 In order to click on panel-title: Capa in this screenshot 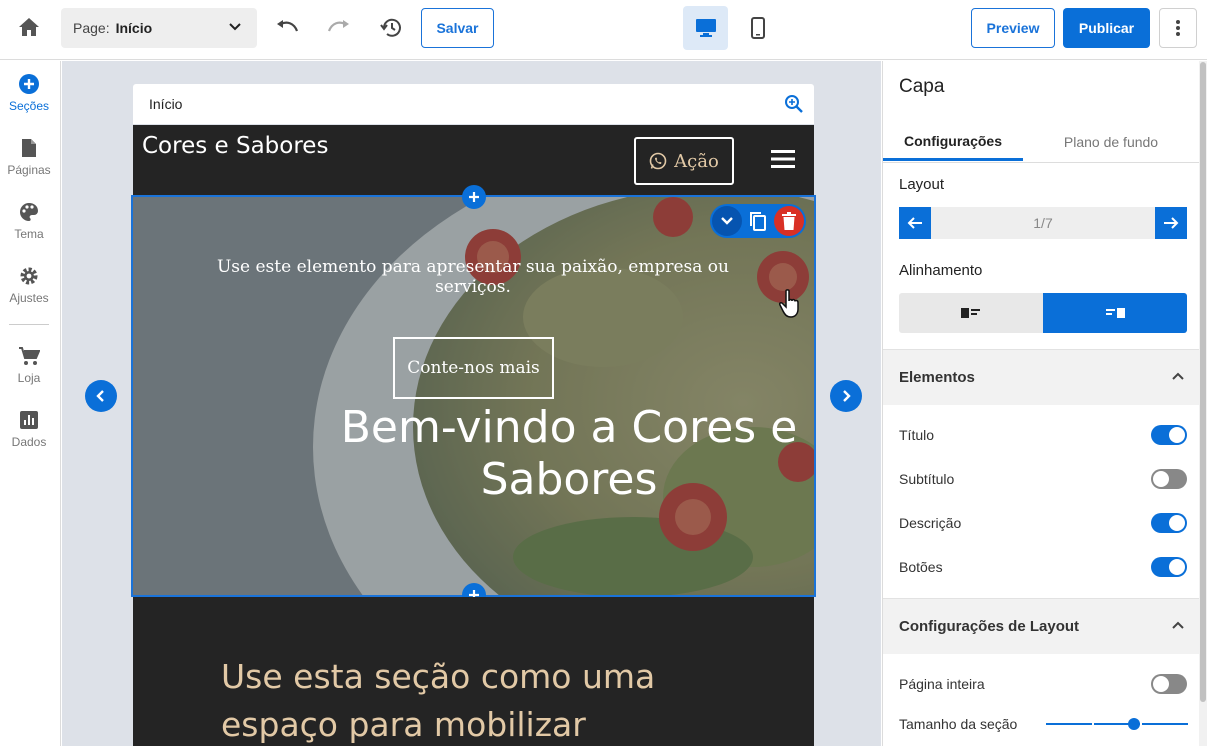, I will do `click(922, 86)`.